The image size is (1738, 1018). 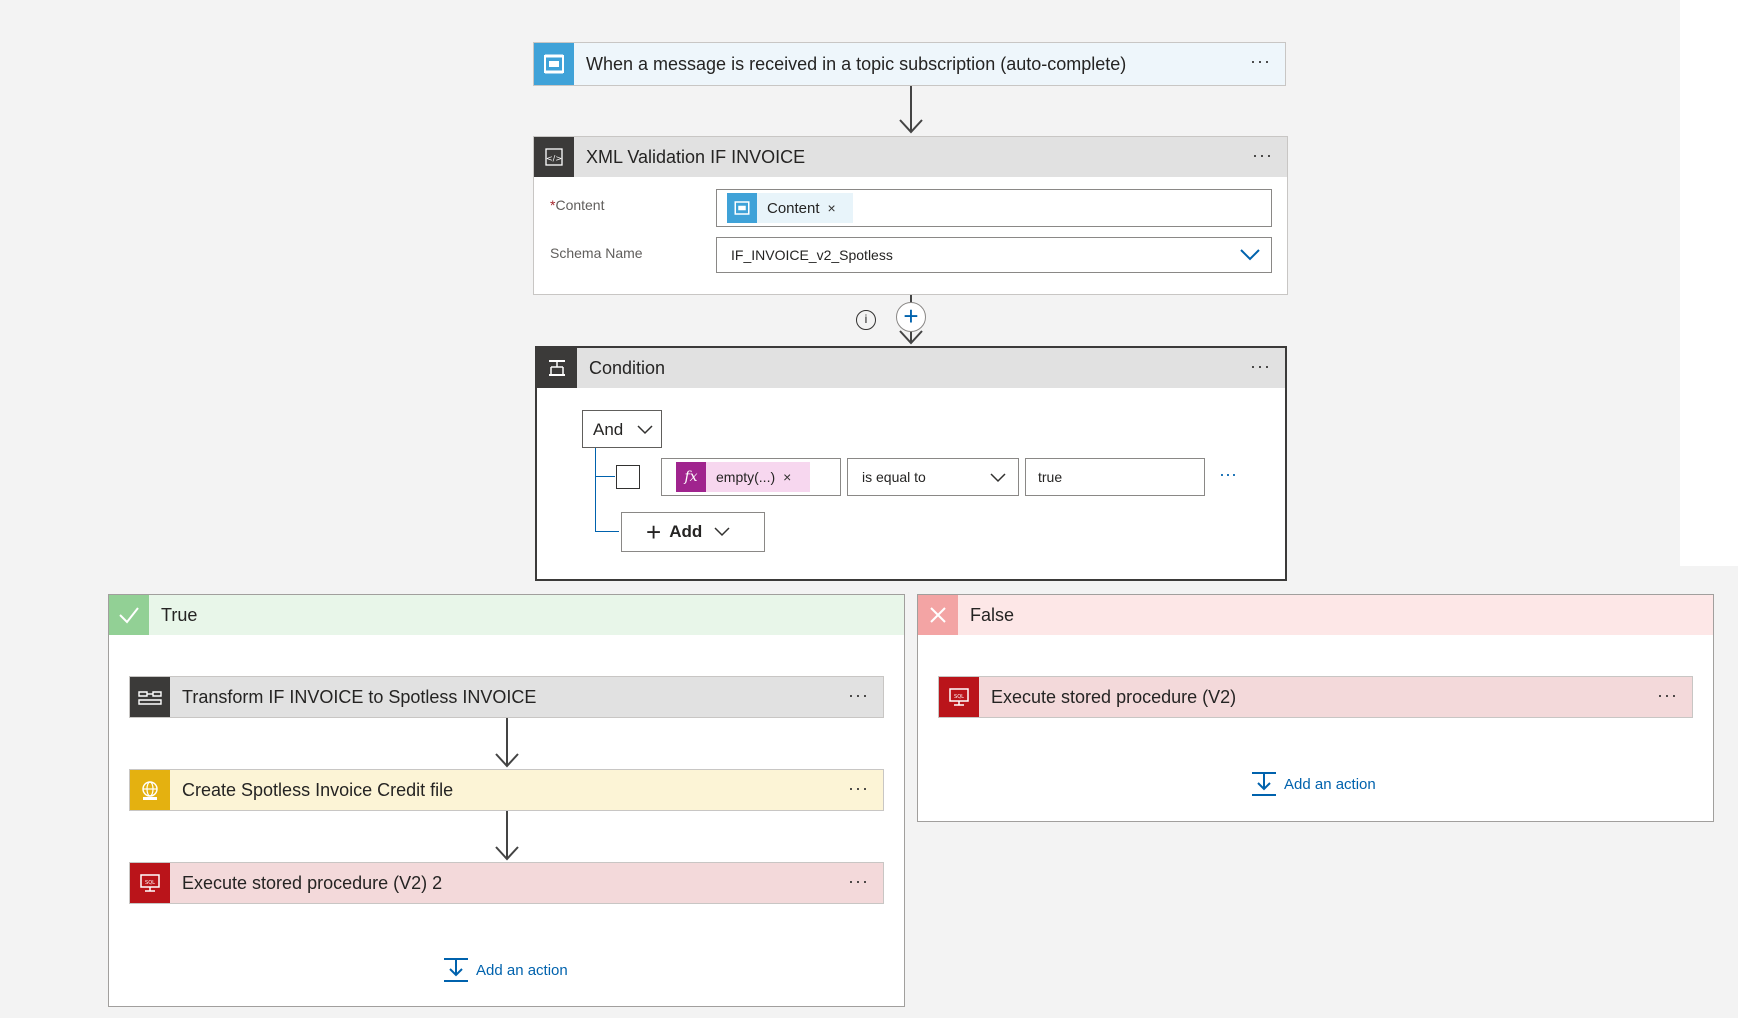 I want to click on content-token: Content ×, so click(x=790, y=208).